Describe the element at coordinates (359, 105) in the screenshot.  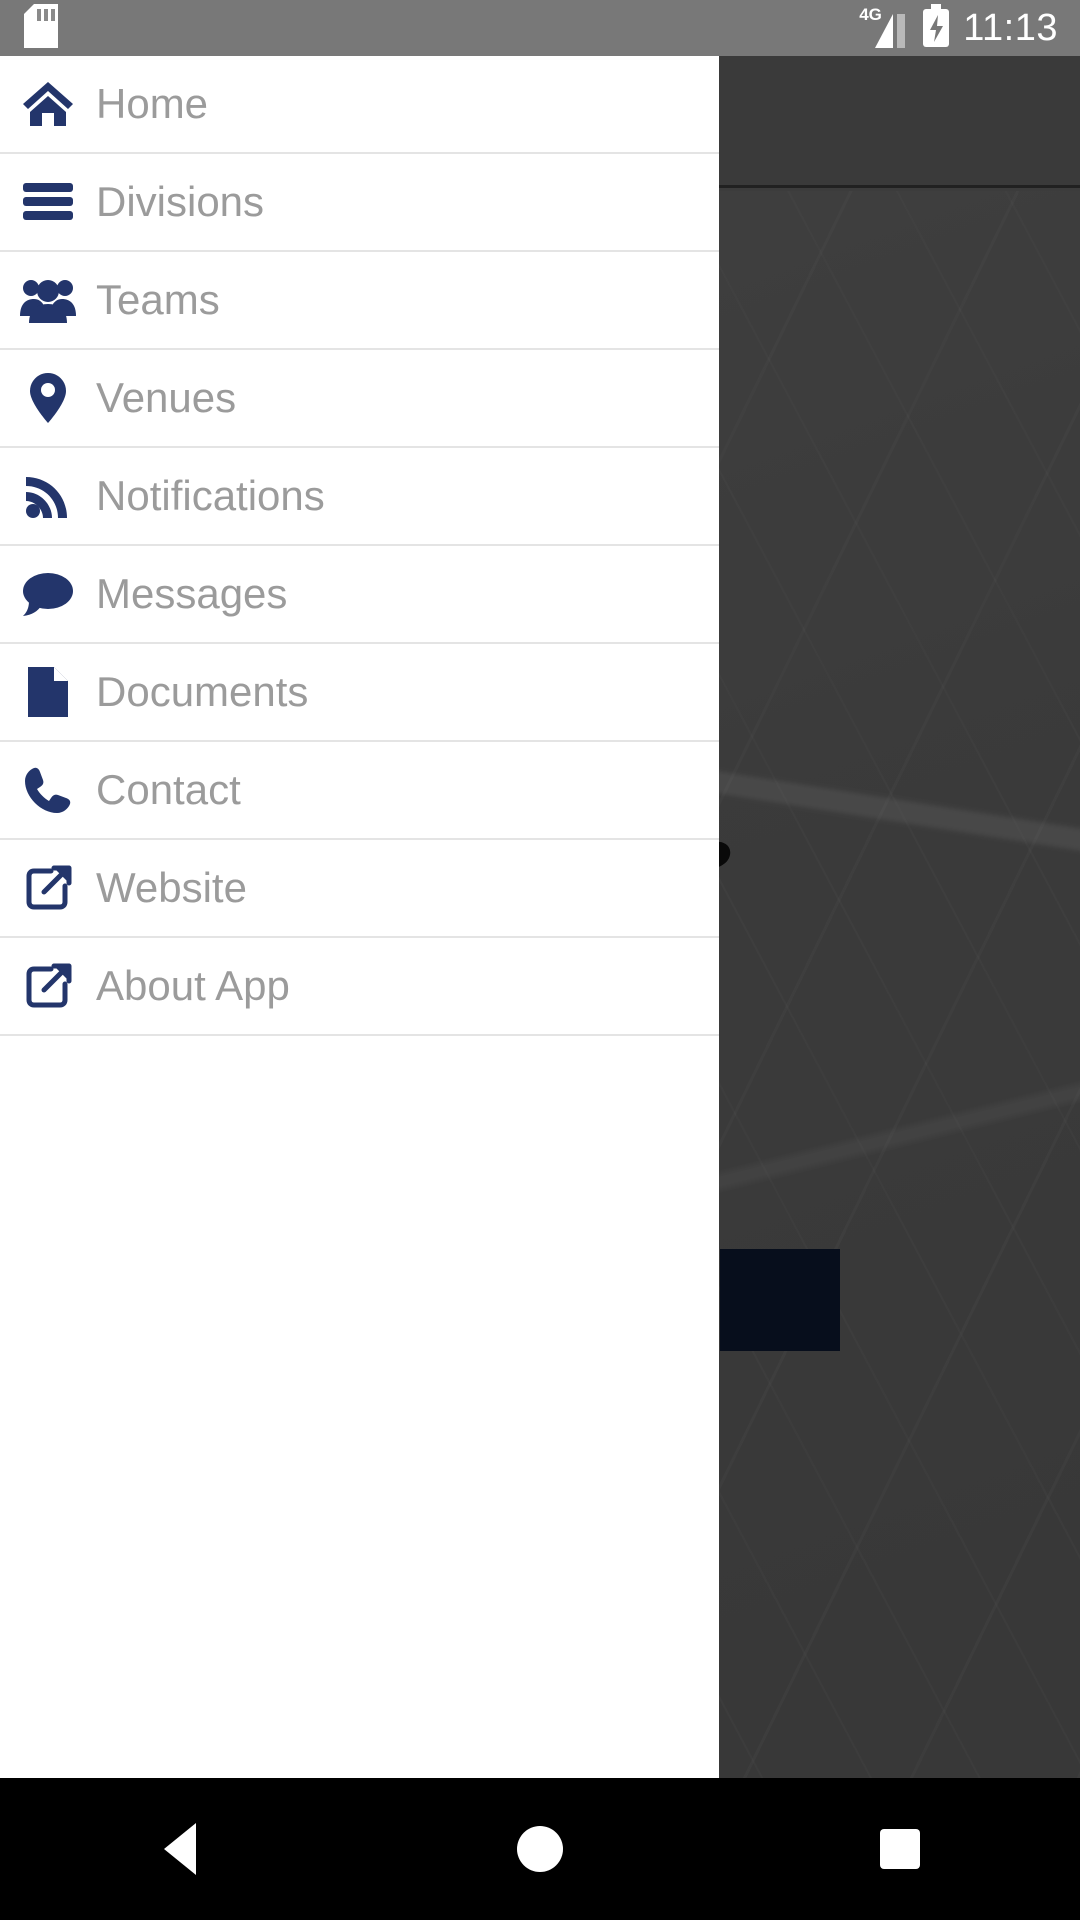
I see `drawer-item-home: Home` at that location.